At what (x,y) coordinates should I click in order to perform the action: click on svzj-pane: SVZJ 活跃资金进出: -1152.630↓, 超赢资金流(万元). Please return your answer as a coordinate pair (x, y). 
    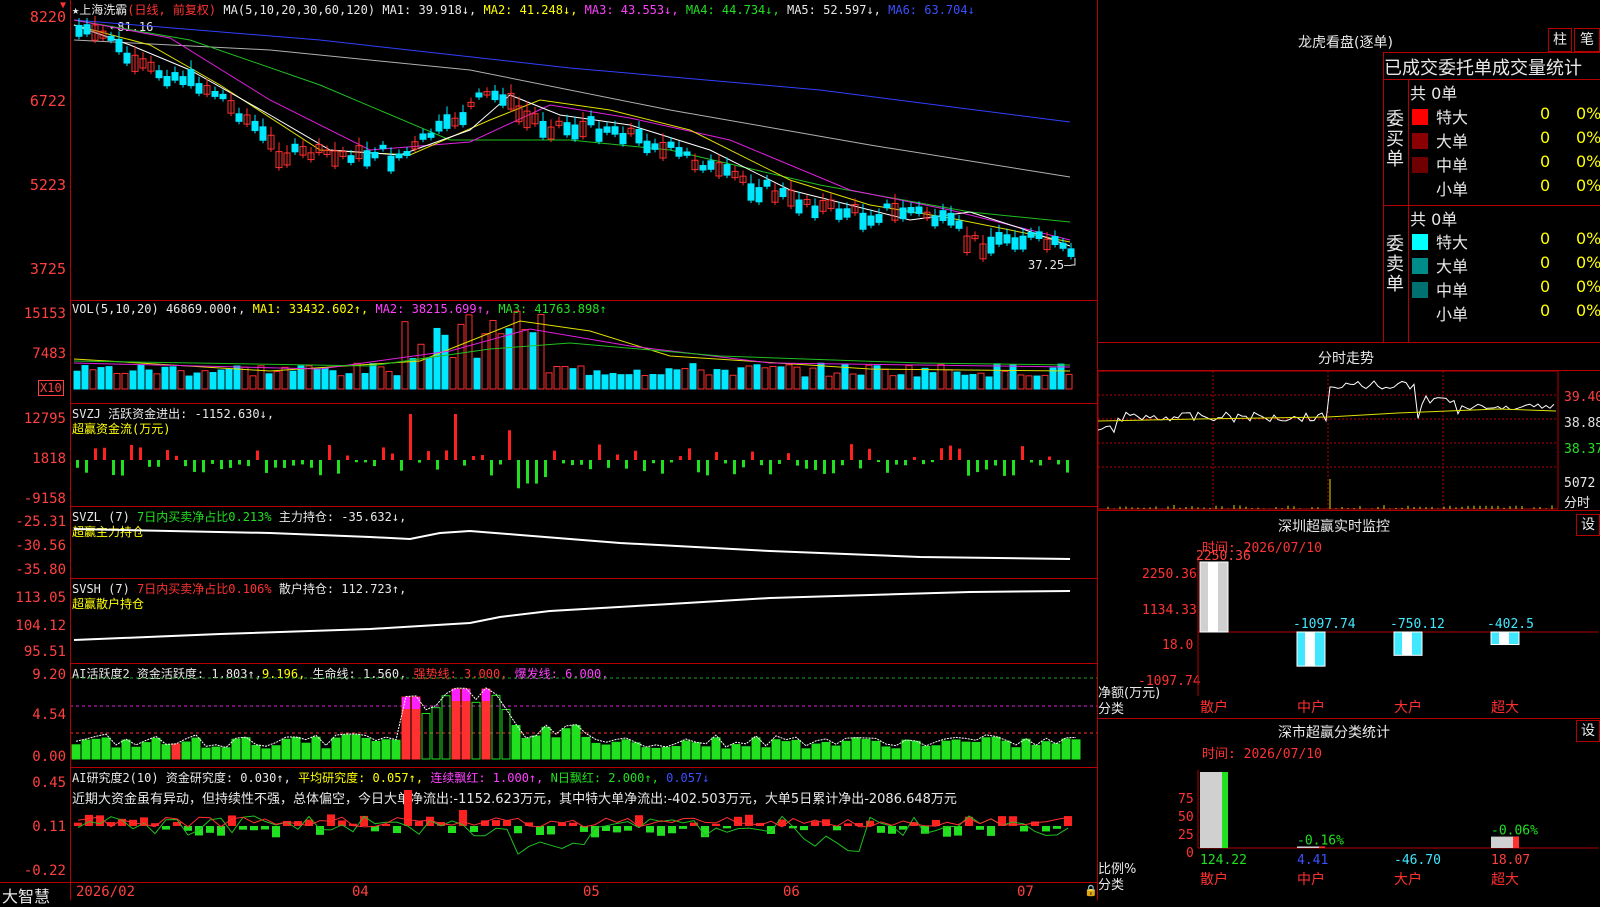
    Looking at the image, I should click on (583, 455).